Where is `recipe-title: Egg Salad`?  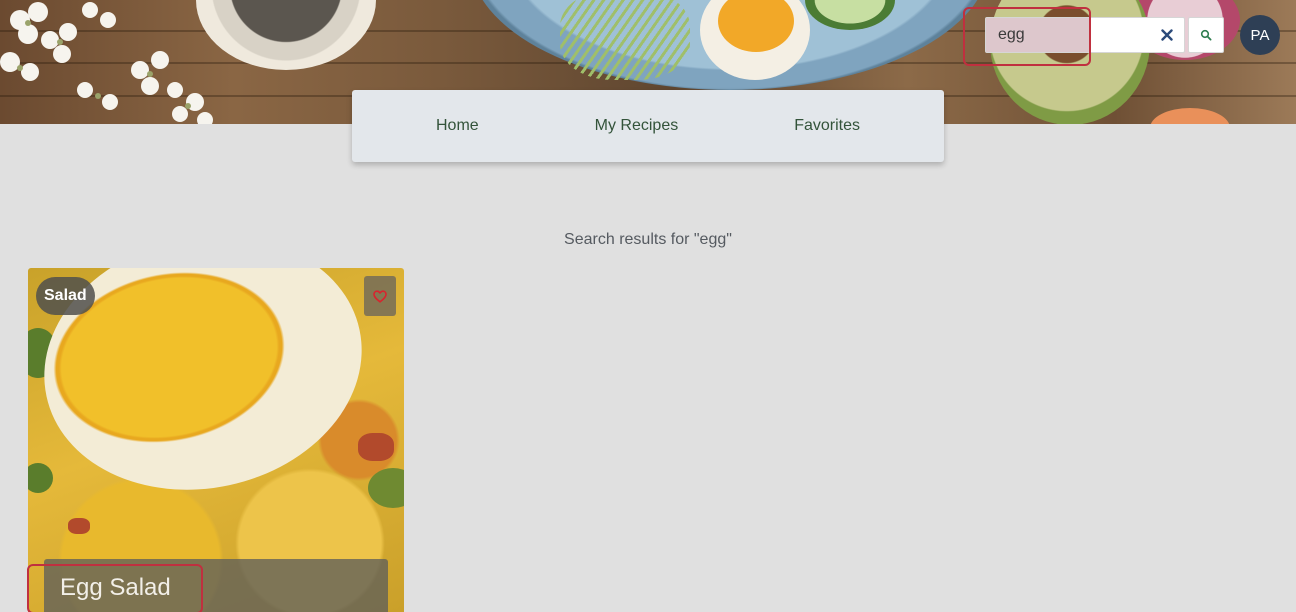 recipe-title: Egg Salad is located at coordinates (115, 588).